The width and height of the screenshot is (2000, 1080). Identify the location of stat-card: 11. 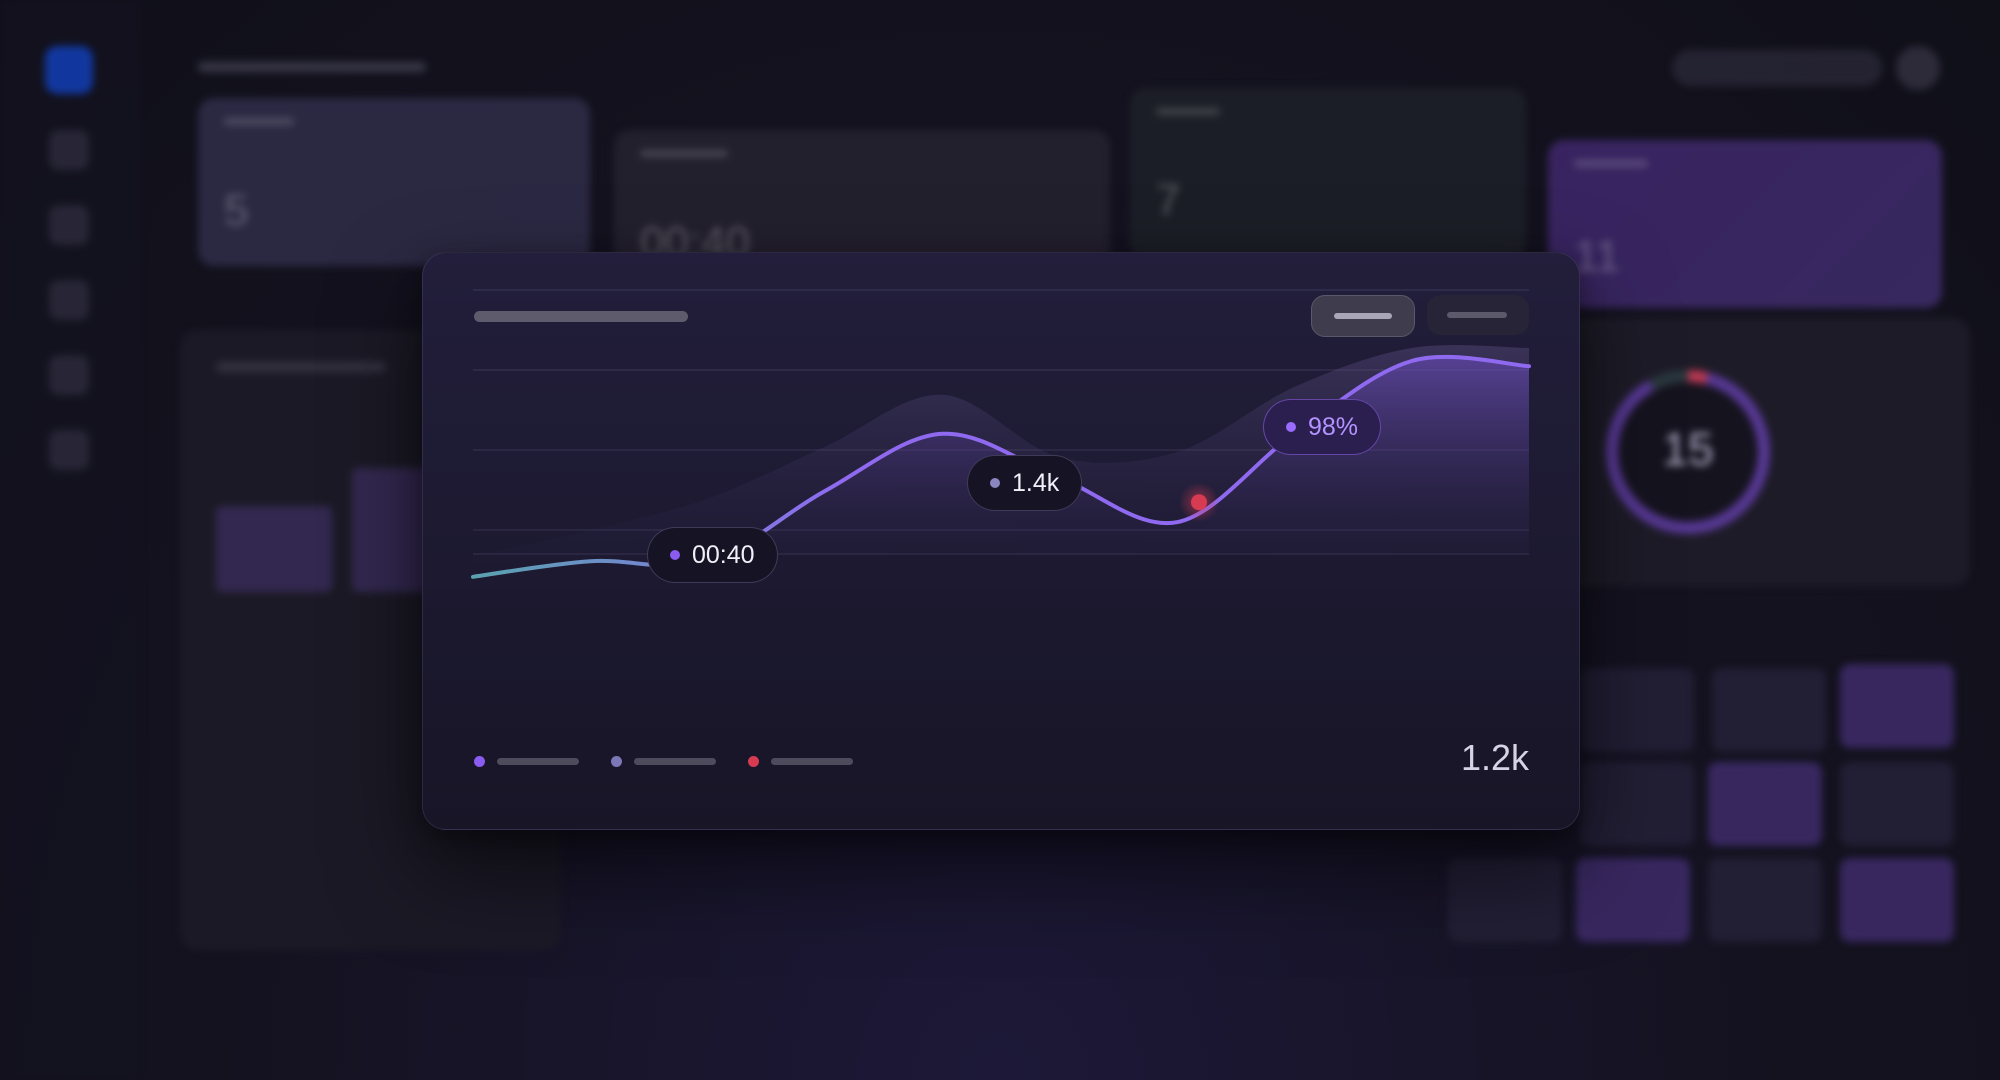
(1745, 224).